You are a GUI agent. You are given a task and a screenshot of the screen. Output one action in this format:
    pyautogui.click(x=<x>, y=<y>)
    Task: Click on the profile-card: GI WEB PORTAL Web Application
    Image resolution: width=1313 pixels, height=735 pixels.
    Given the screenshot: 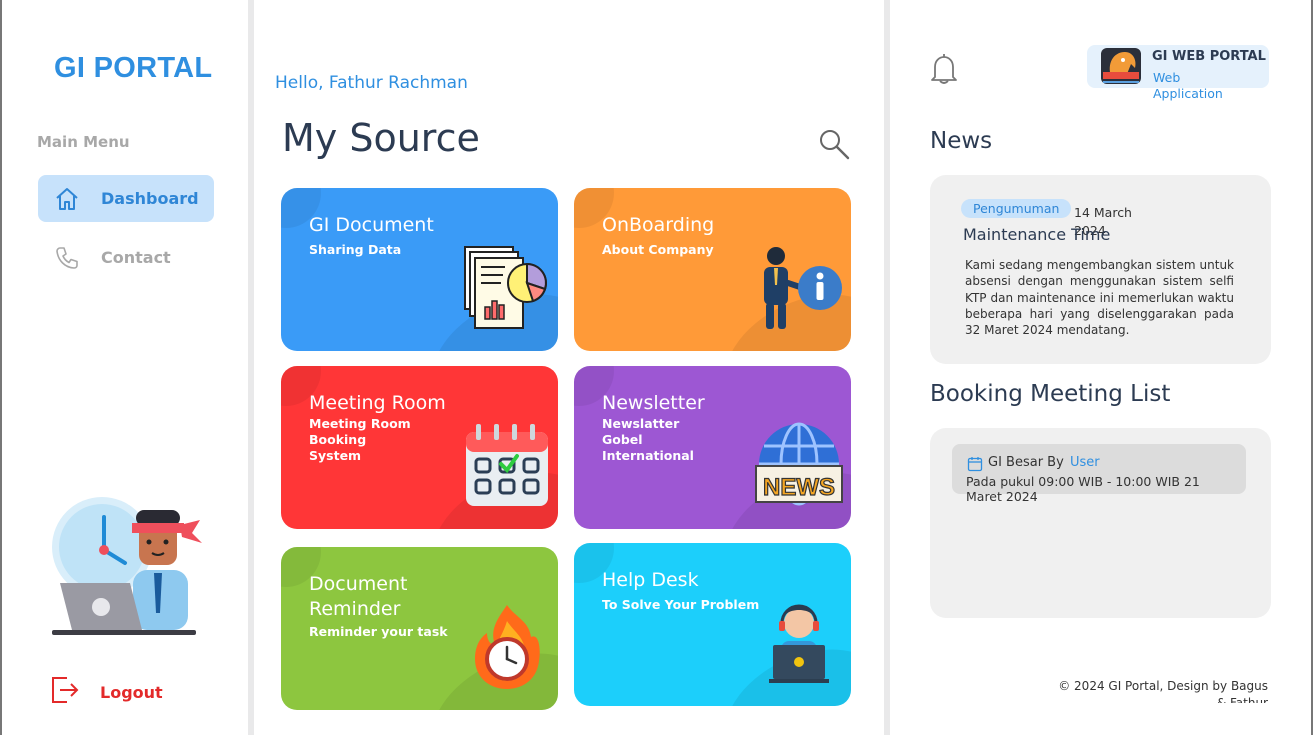 What is the action you would take?
    pyautogui.click(x=1178, y=73)
    